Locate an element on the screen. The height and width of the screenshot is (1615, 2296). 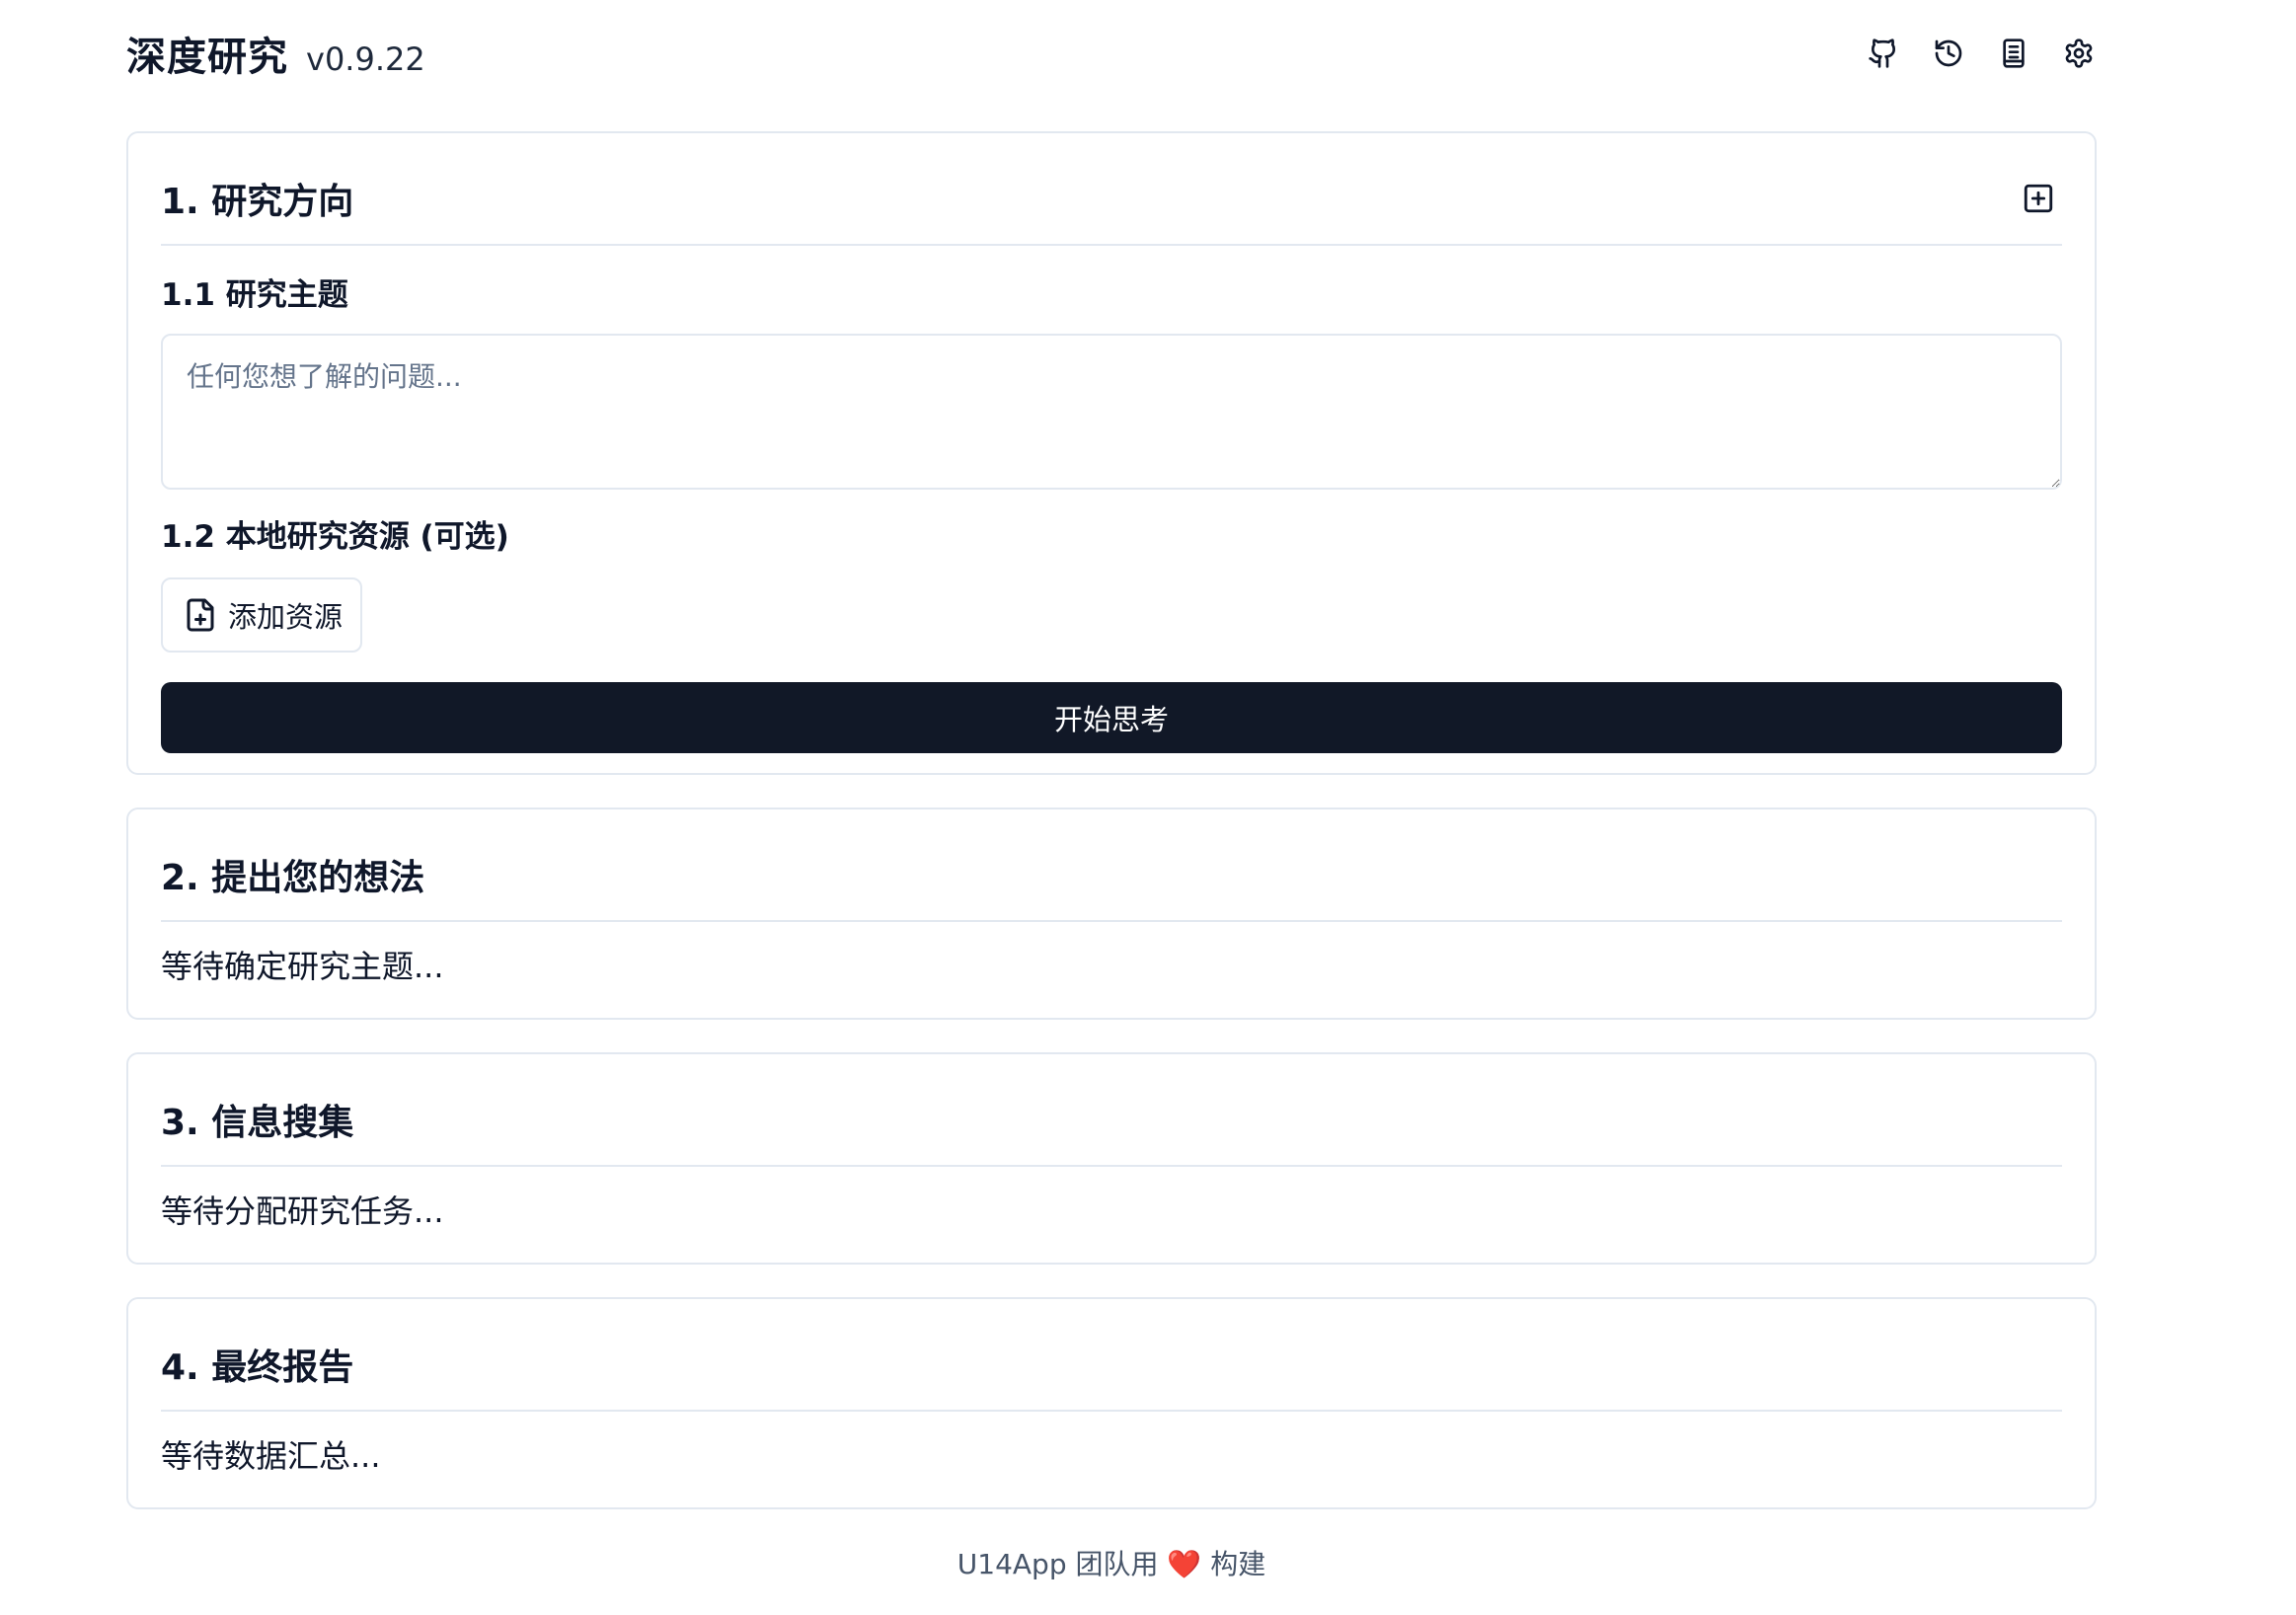
settings-button is located at coordinates (2079, 54).